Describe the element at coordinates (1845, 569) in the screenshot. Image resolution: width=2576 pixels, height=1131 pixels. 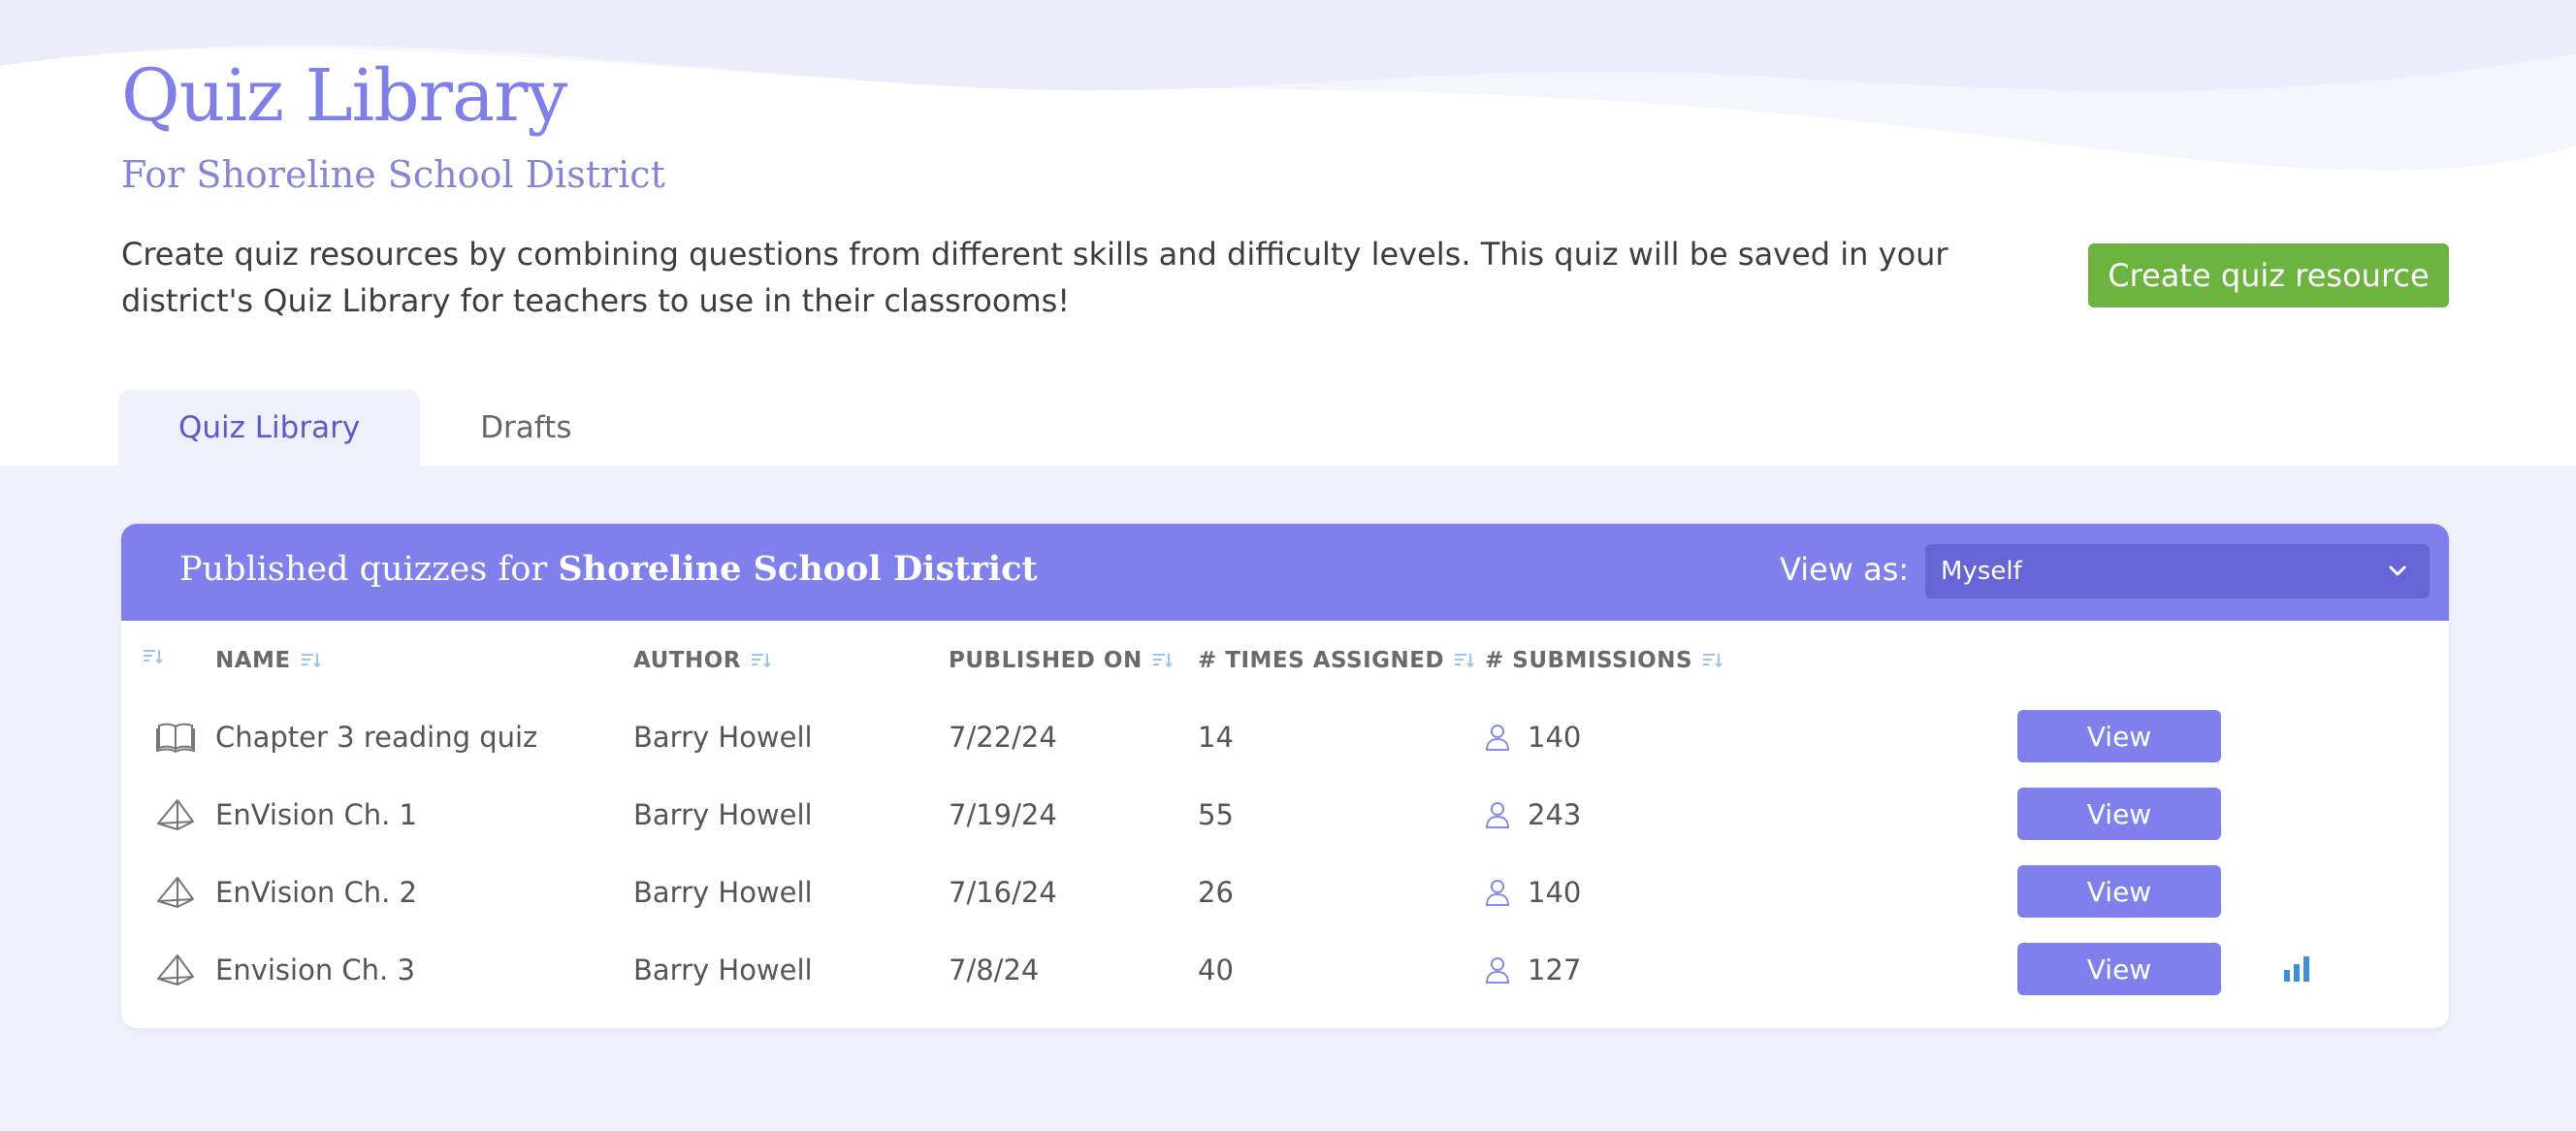
I see `view-as-label: View as:` at that location.